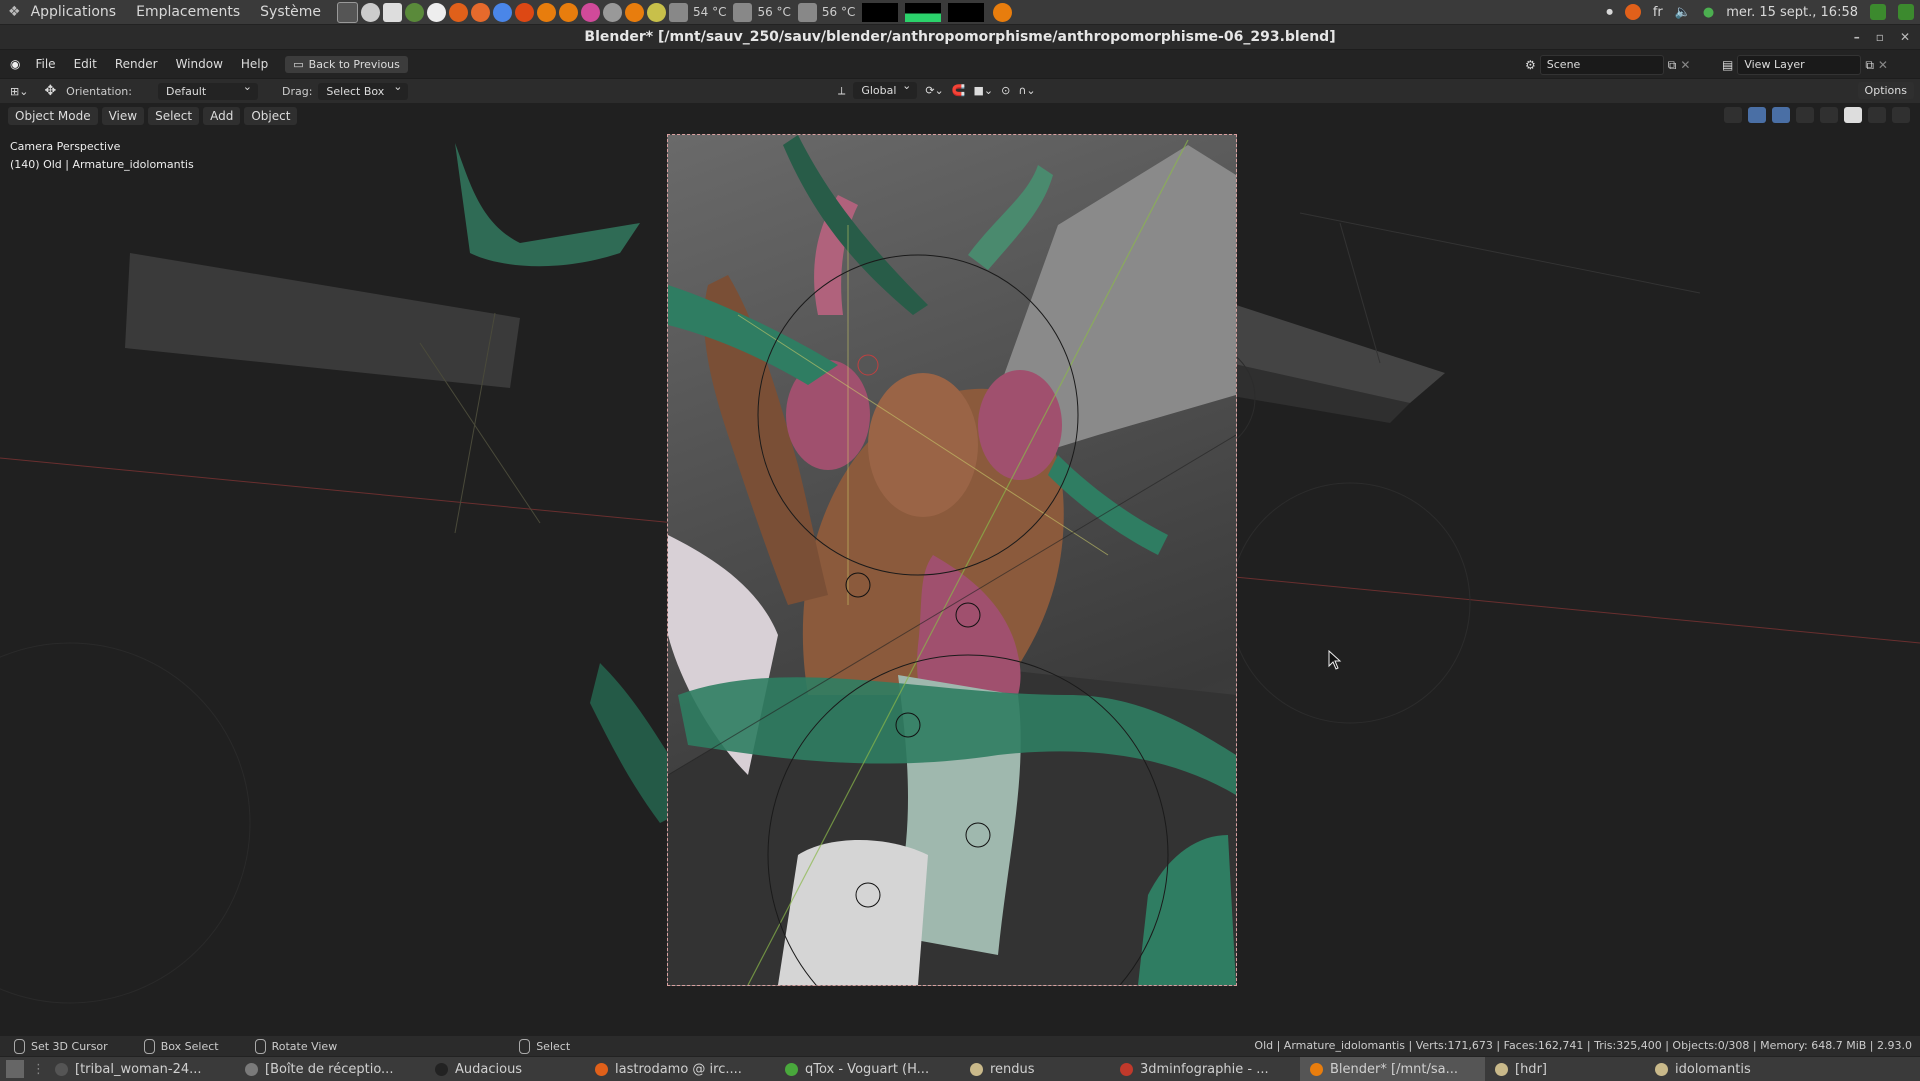 This screenshot has width=1920, height=1081. Describe the element at coordinates (1757, 115) in the screenshot. I see `gizmo-icon` at that location.